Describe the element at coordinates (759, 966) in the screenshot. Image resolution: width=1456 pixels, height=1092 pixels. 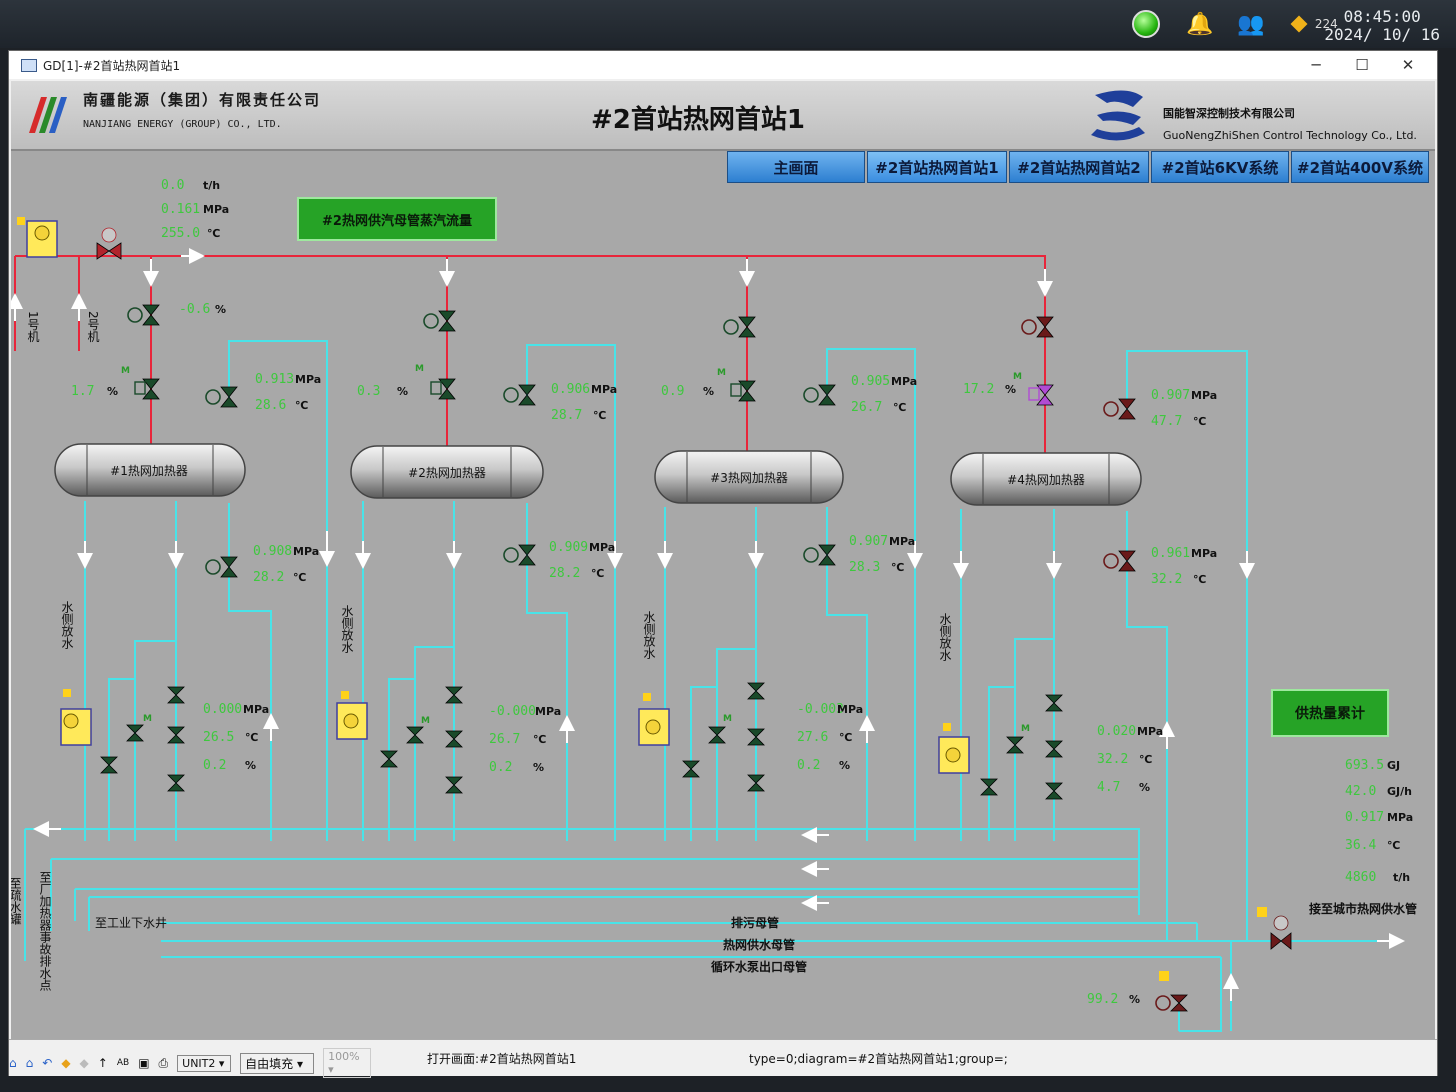
I see `pump-outlet-label: 循环水泵出口母管` at that location.